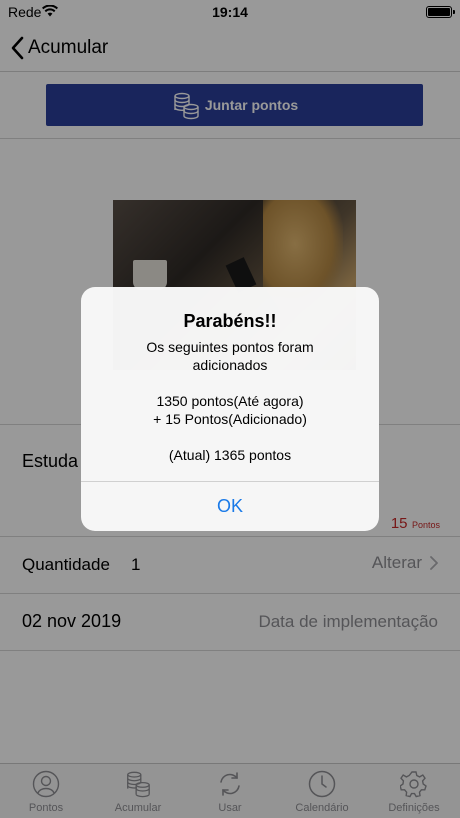  What do you see at coordinates (230, 365) in the screenshot?
I see `alert-message-line: adicionados` at bounding box center [230, 365].